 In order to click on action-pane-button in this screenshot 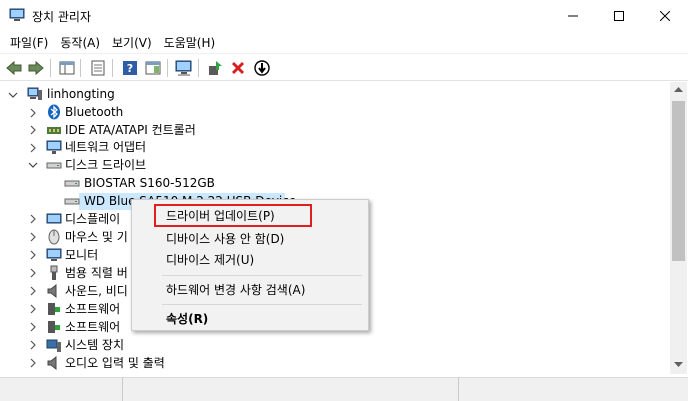, I will do `click(153, 68)`.